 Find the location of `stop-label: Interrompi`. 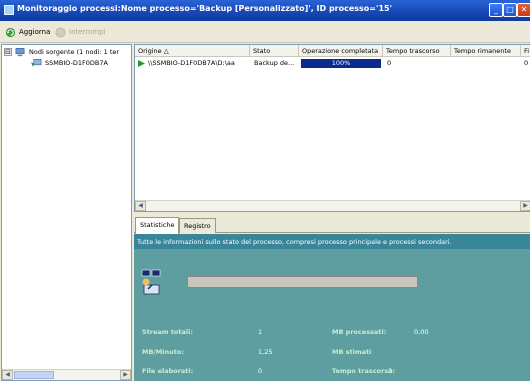

stop-label: Interrompi is located at coordinates (87, 32).